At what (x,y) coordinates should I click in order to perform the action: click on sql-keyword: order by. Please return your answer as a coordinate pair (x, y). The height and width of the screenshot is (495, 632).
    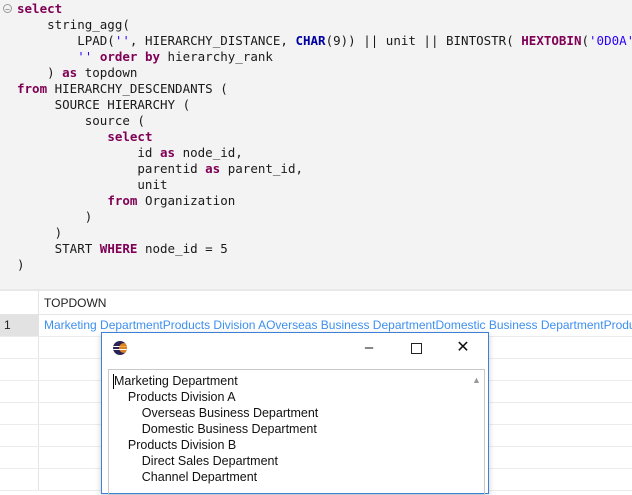
    Looking at the image, I should click on (130, 56).